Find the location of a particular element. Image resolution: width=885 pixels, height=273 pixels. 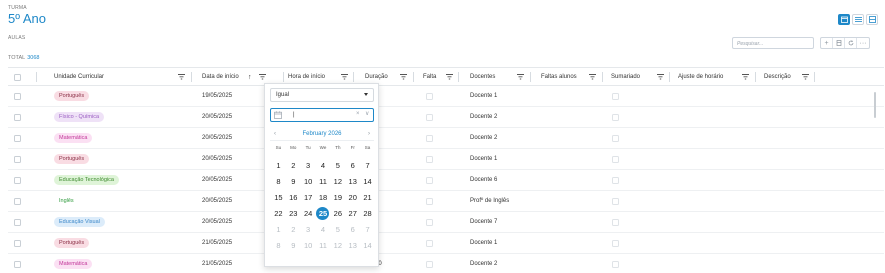

calendar-day: 27 is located at coordinates (352, 213).